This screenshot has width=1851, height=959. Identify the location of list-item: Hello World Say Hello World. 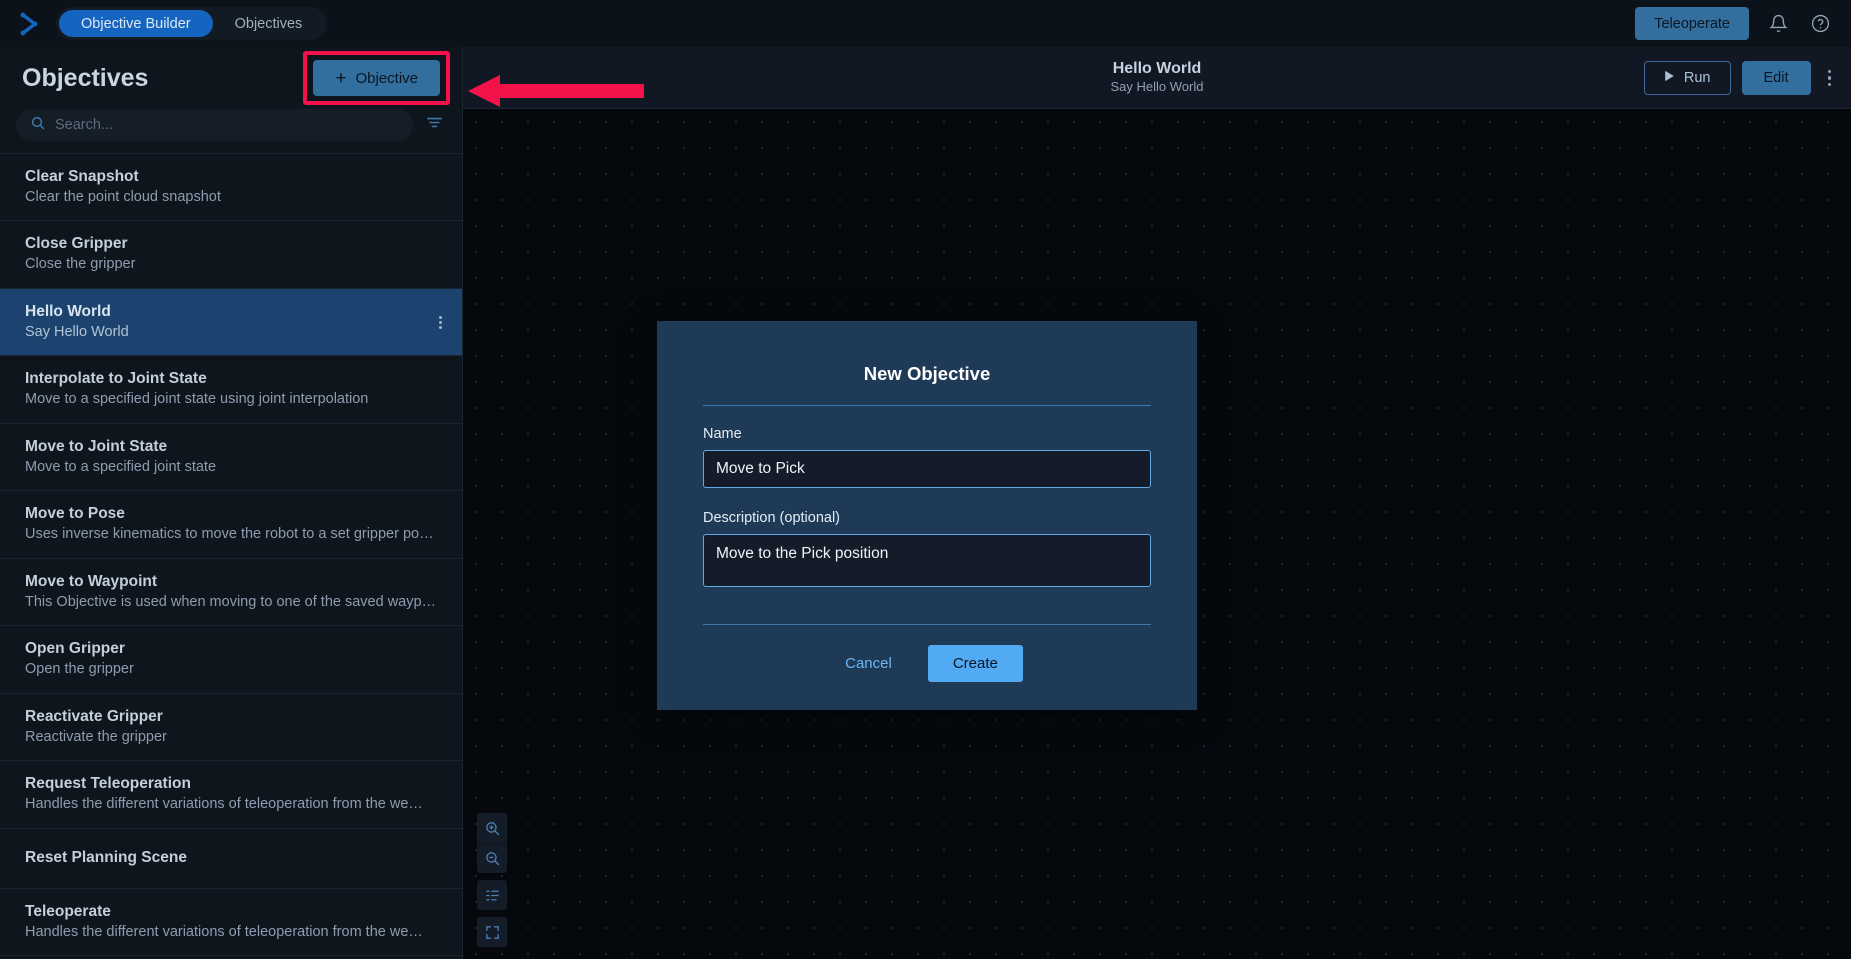
(231, 322).